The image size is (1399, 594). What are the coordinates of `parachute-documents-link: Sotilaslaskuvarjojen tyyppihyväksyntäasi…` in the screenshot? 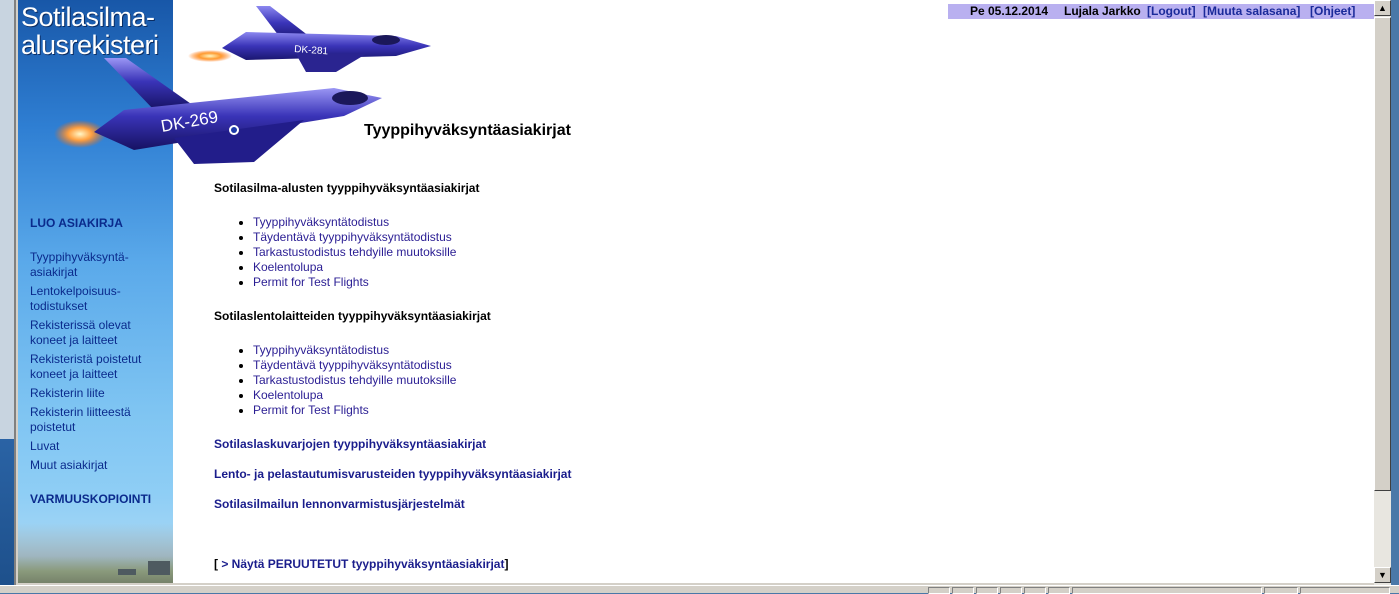 It's located at (350, 444).